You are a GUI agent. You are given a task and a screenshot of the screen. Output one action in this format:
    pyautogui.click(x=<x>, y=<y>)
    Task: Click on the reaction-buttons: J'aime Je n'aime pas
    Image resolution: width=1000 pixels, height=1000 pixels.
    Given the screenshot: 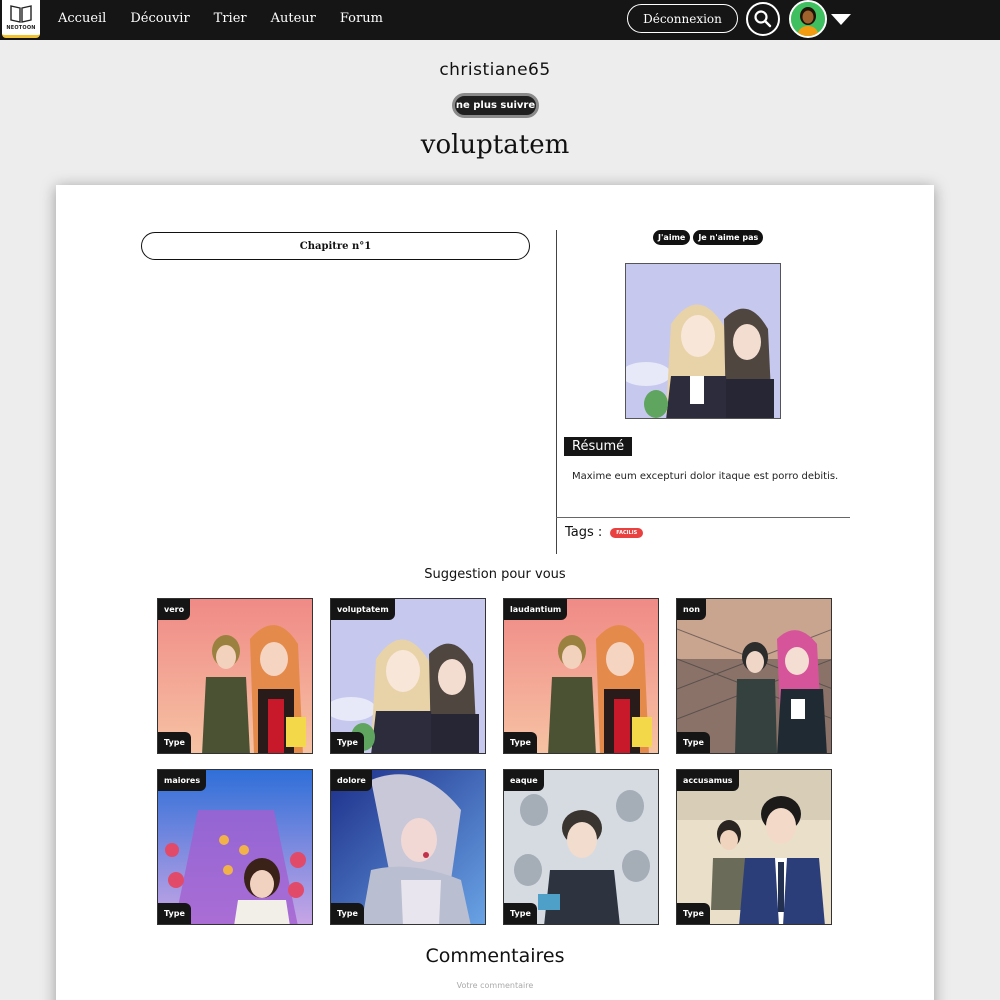 What is the action you would take?
    pyautogui.click(x=708, y=237)
    